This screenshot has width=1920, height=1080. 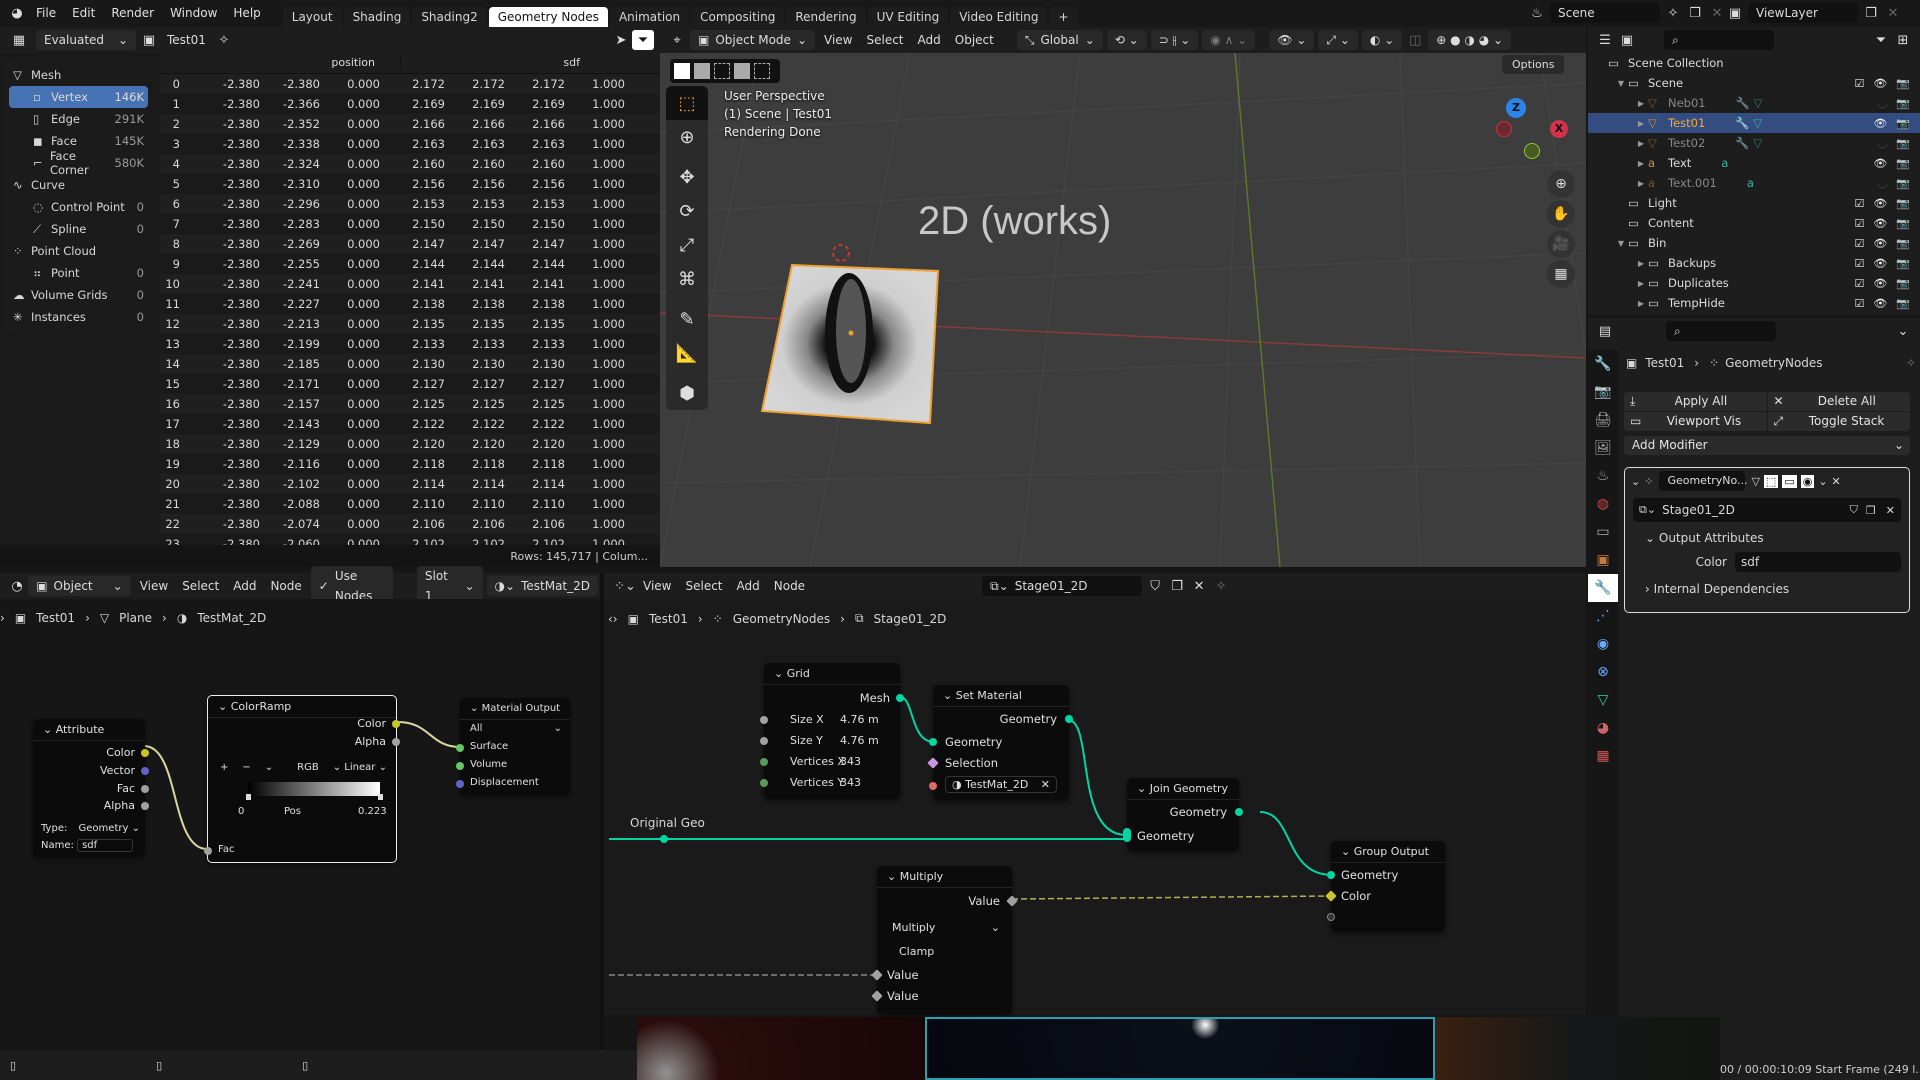 I want to click on domain-item-spline: ⟋ Spline 0, so click(x=78, y=229).